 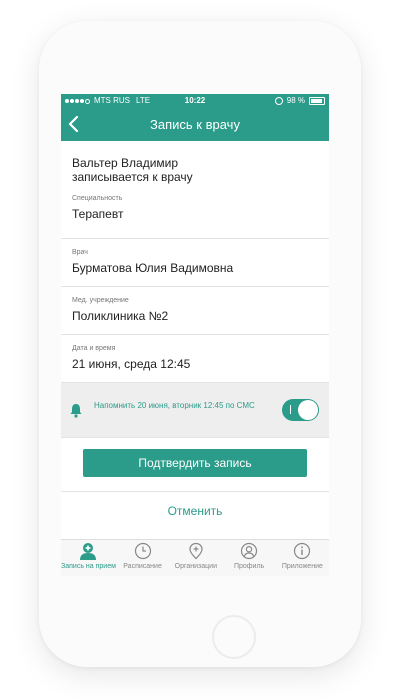 I want to click on tab-organizations: Организации, so click(x=195, y=558).